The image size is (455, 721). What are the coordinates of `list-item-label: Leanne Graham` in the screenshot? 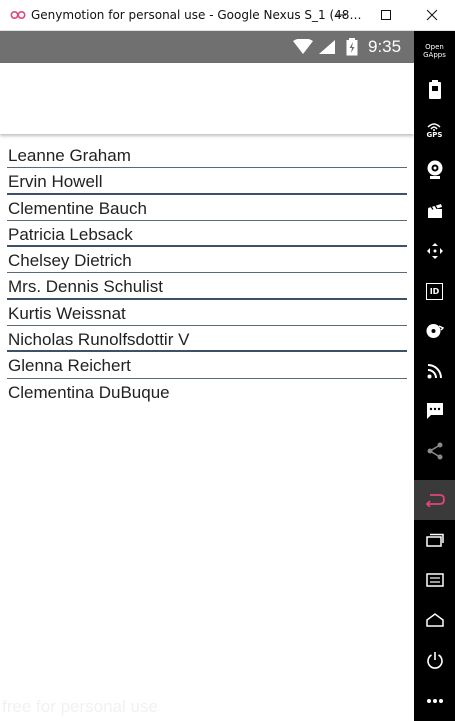 It's located at (69, 155).